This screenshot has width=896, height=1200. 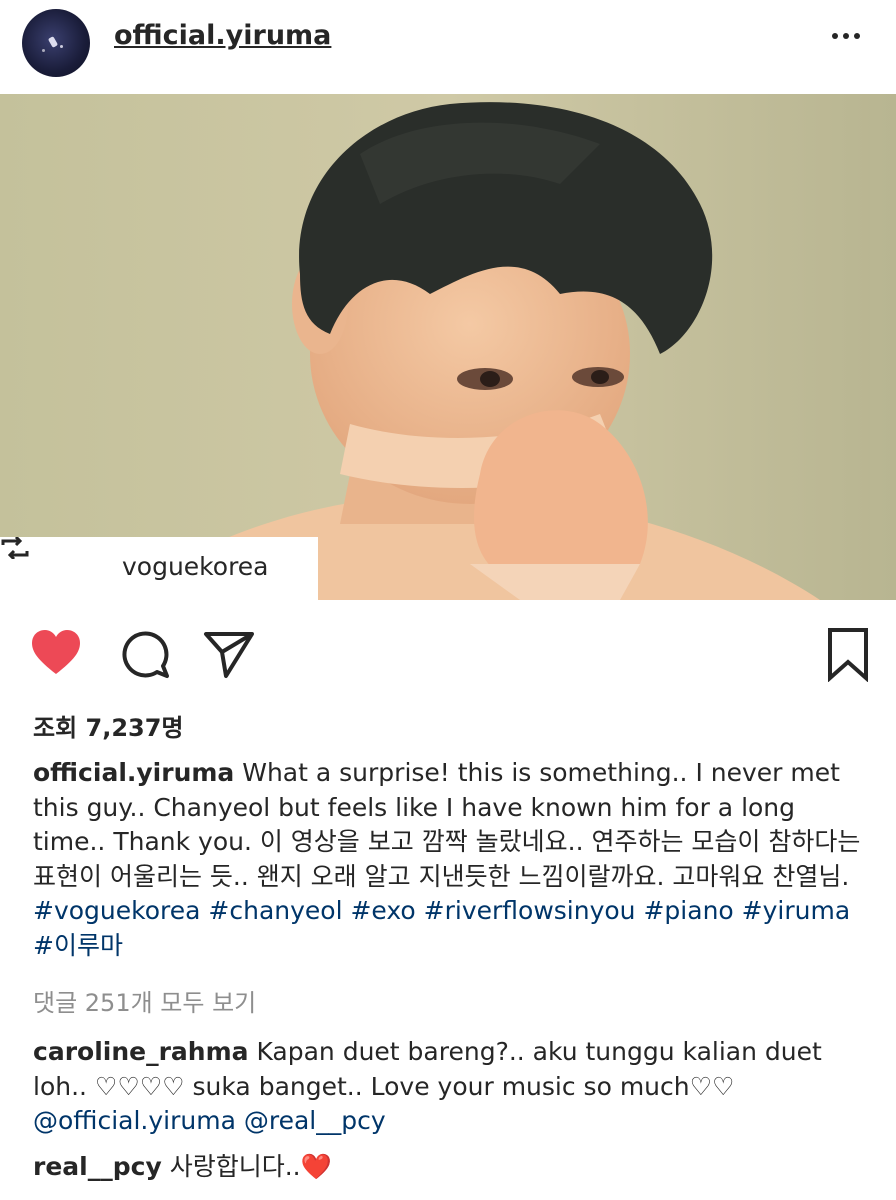 I want to click on heart-emoji: ❤️, so click(x=316, y=1166).